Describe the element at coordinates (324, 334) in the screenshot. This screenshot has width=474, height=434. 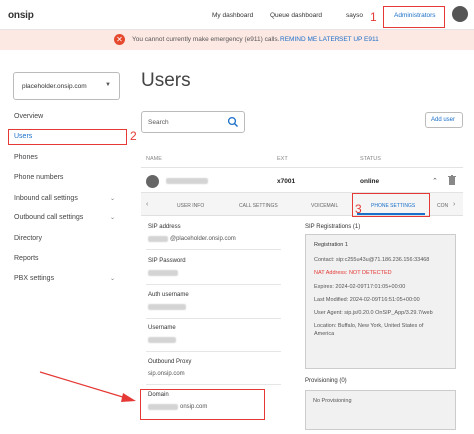
I see `registration-location-2: America` at that location.